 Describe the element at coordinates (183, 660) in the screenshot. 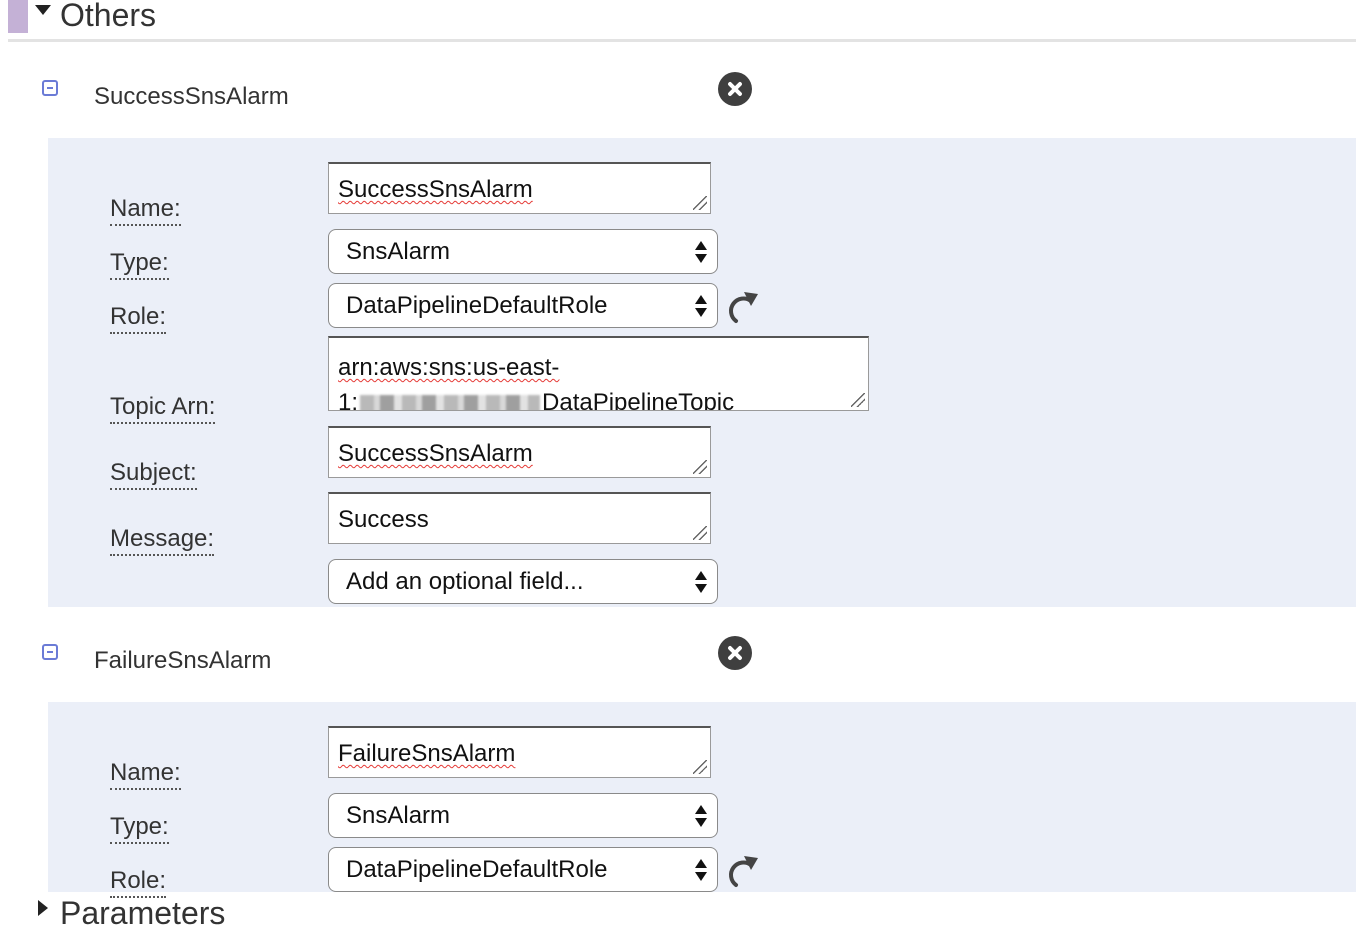

I see `object-title-failure: FailureSnsAlarm` at that location.